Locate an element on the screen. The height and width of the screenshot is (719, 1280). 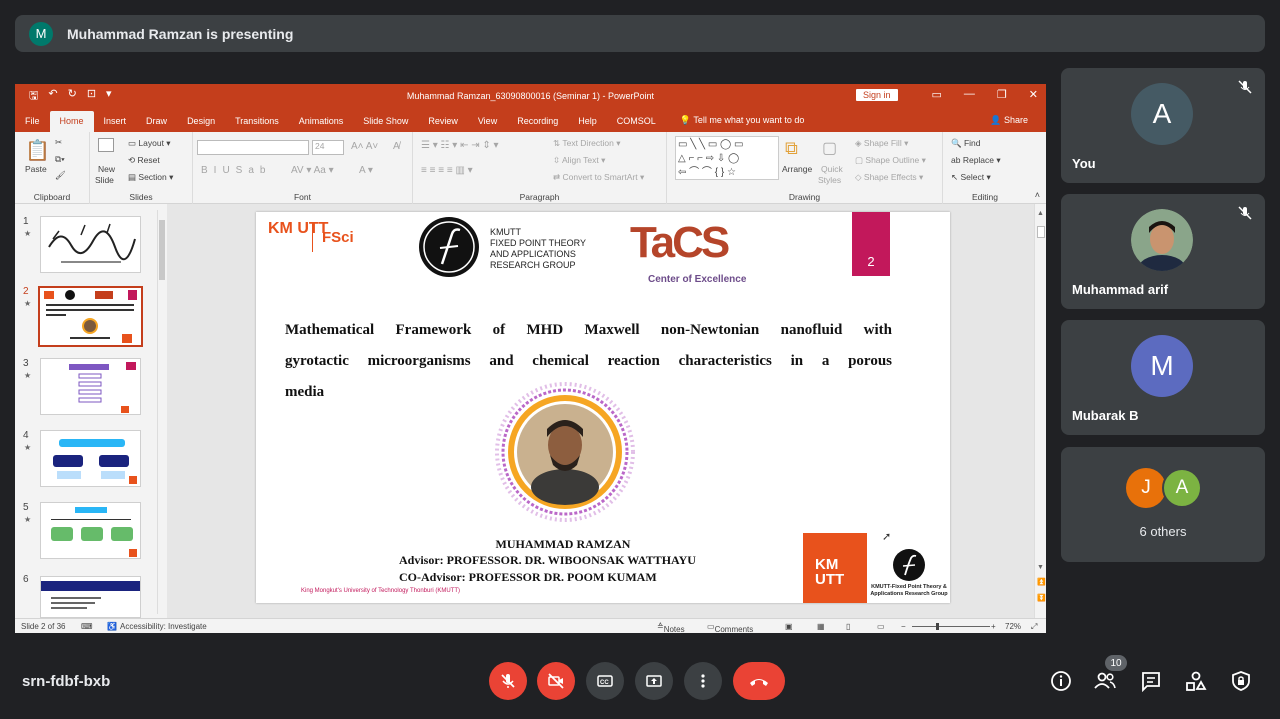
tab-home: Home is located at coordinates (71, 121).